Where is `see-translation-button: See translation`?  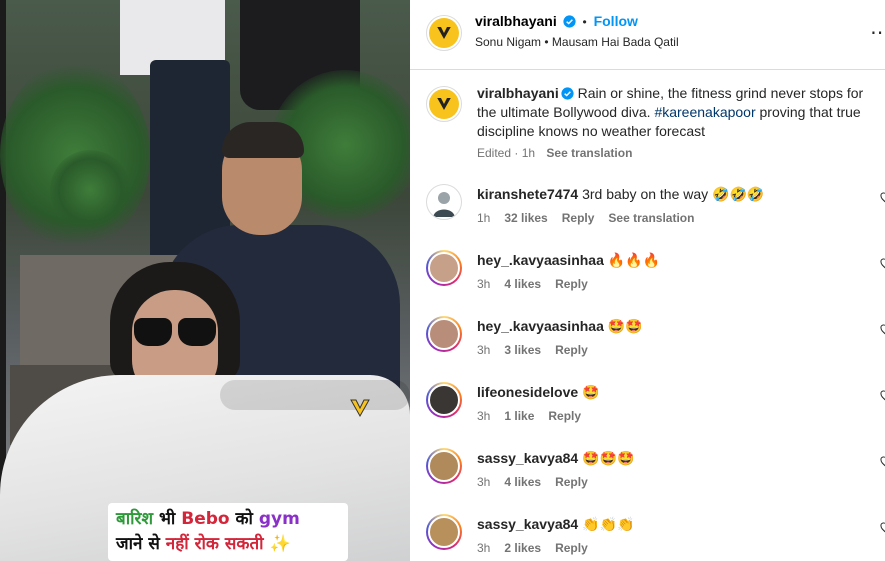
see-translation-button: See translation is located at coordinates (651, 218).